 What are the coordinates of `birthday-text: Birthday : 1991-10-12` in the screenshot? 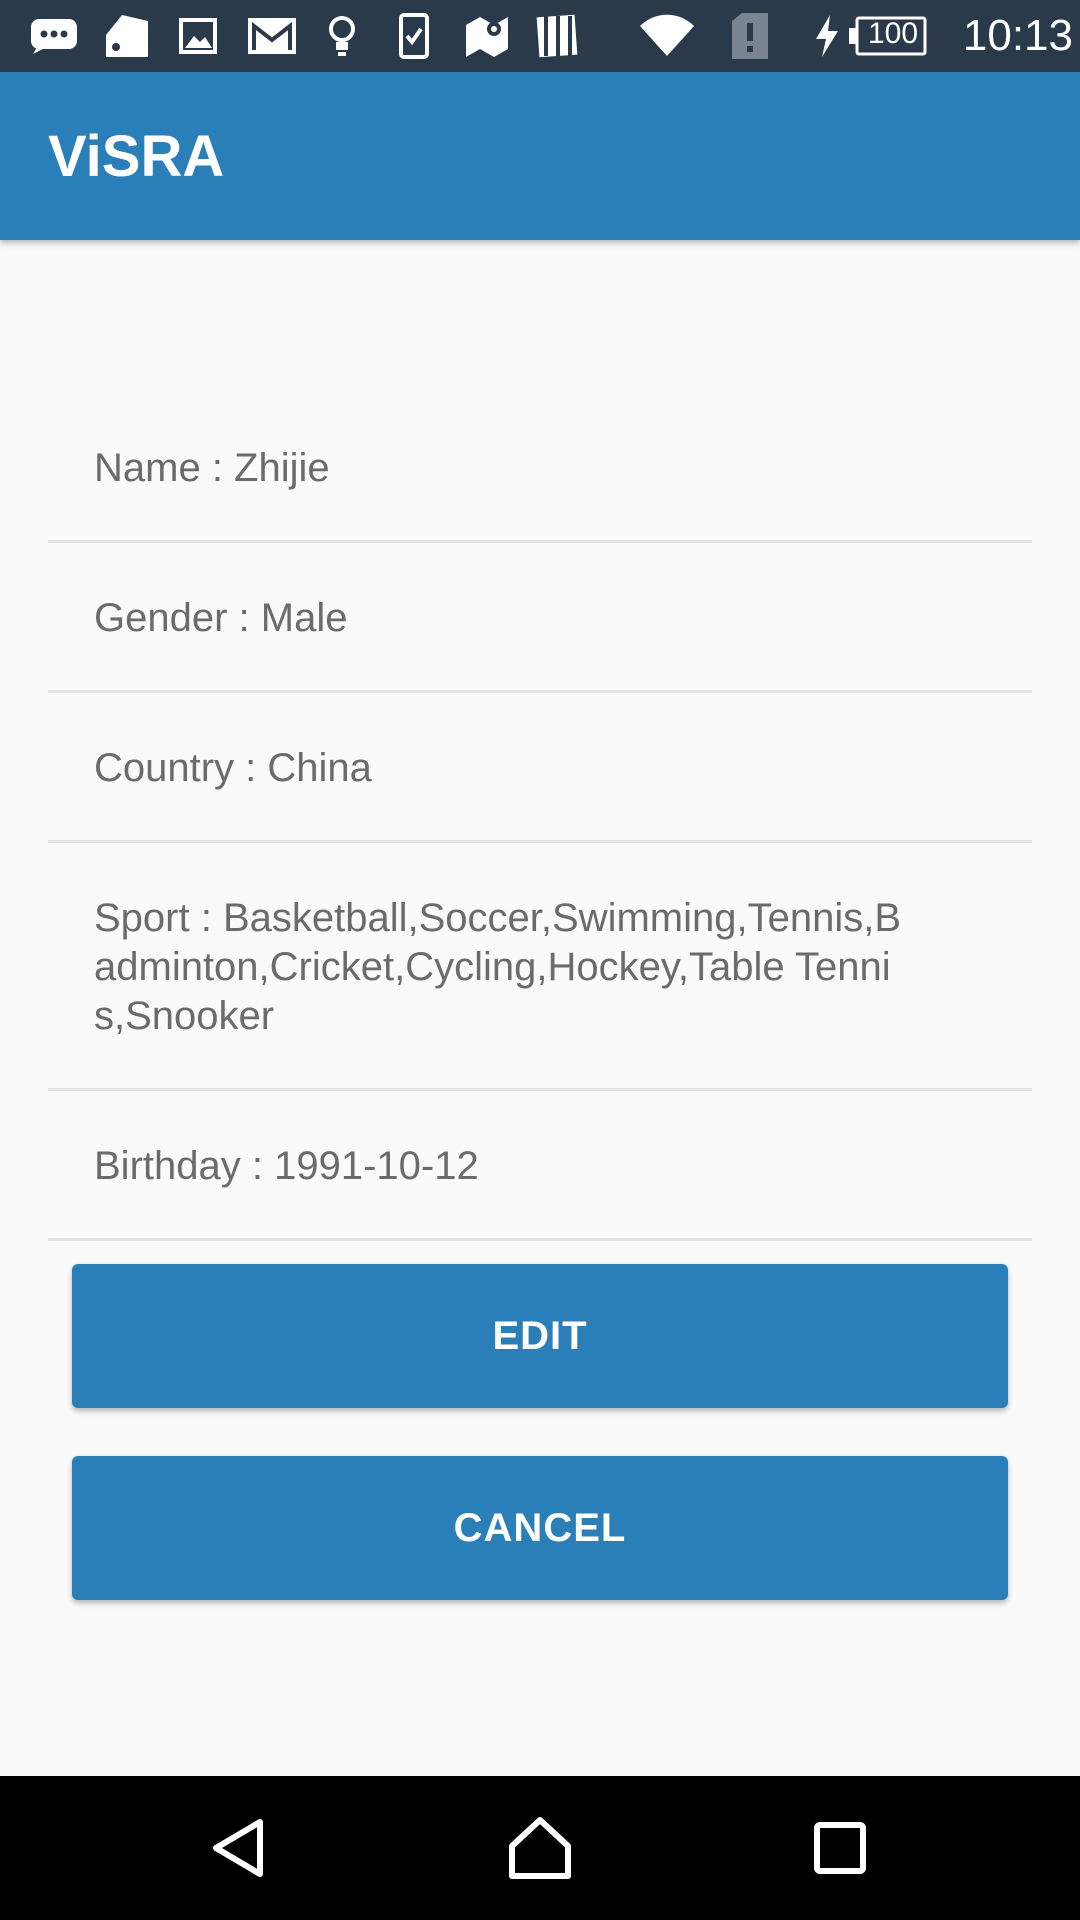 It's located at (286, 1166).